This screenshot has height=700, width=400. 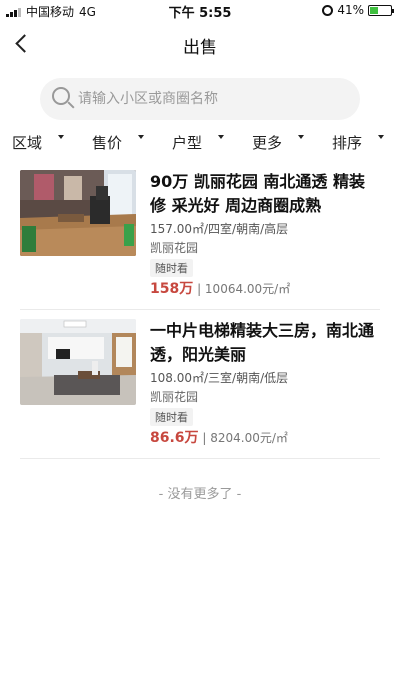 I want to click on filter-price: 售价, so click(x=118, y=142).